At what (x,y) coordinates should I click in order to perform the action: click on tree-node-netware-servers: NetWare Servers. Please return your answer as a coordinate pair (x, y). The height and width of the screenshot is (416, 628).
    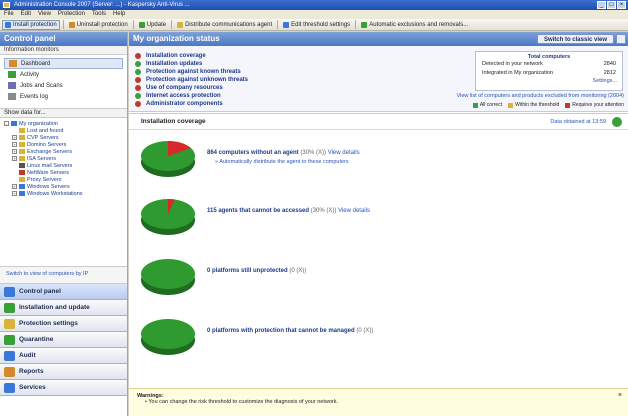
    Looking at the image, I should click on (63, 172).